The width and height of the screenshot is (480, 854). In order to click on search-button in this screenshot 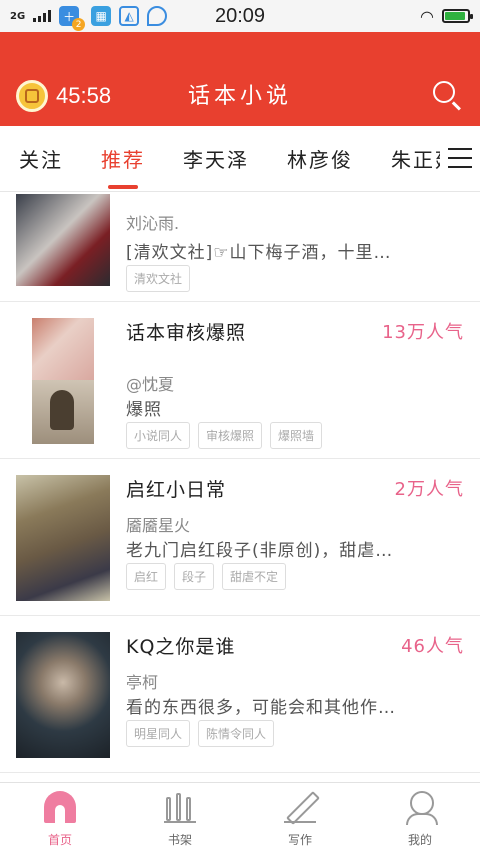, I will do `click(447, 95)`.